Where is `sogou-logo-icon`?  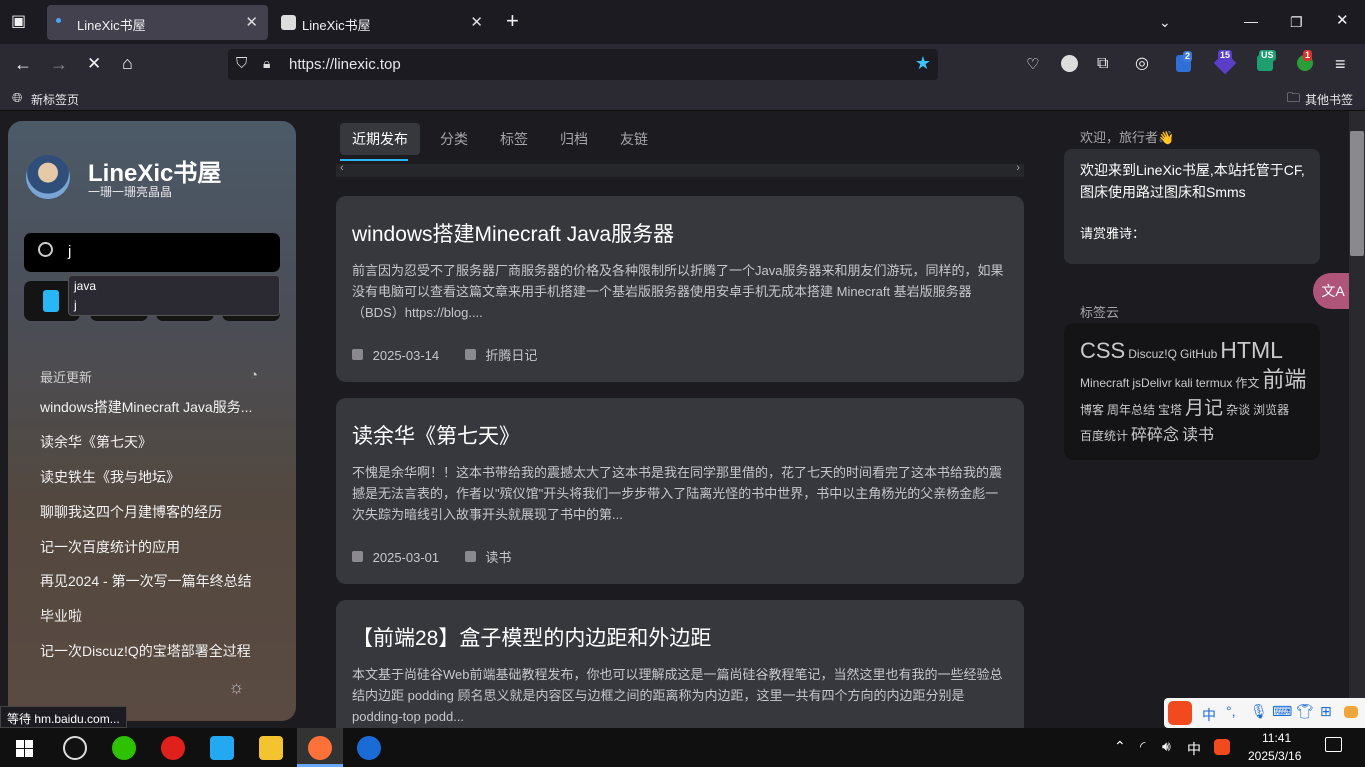
sogou-logo-icon is located at coordinates (1180, 713).